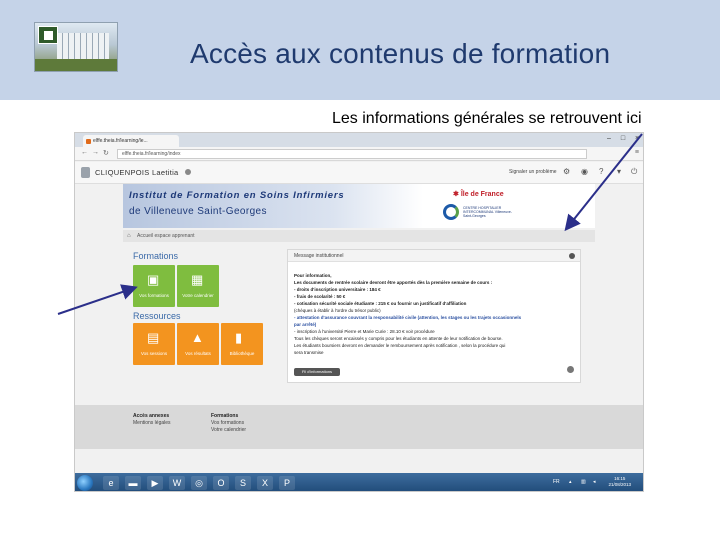 Image resolution: width=720 pixels, height=540 pixels. Describe the element at coordinates (570, 369) in the screenshot. I see `panel-settings-icon` at that location.